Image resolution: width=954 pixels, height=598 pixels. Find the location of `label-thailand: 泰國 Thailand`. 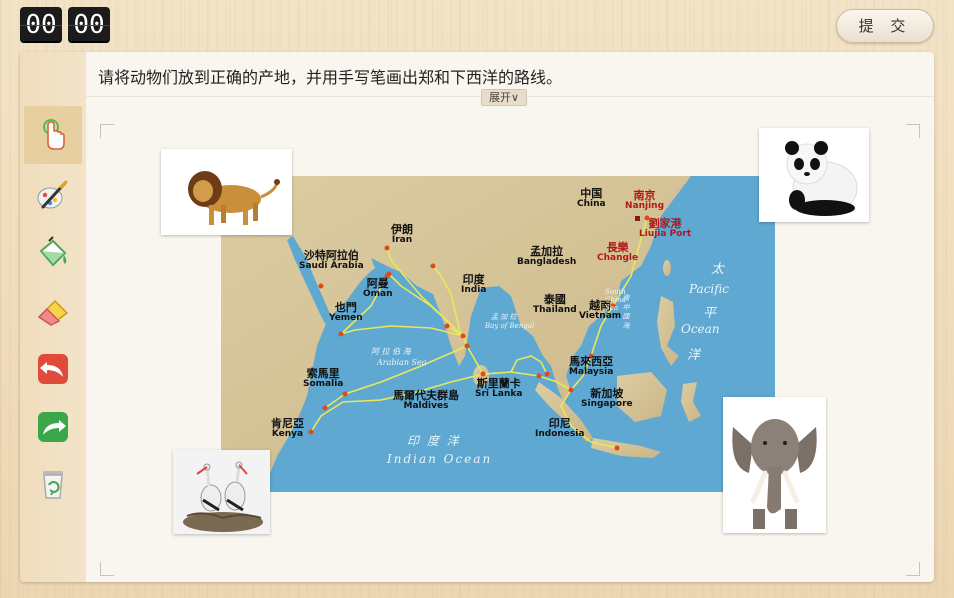

label-thailand: 泰國 Thailand is located at coordinates (555, 304).